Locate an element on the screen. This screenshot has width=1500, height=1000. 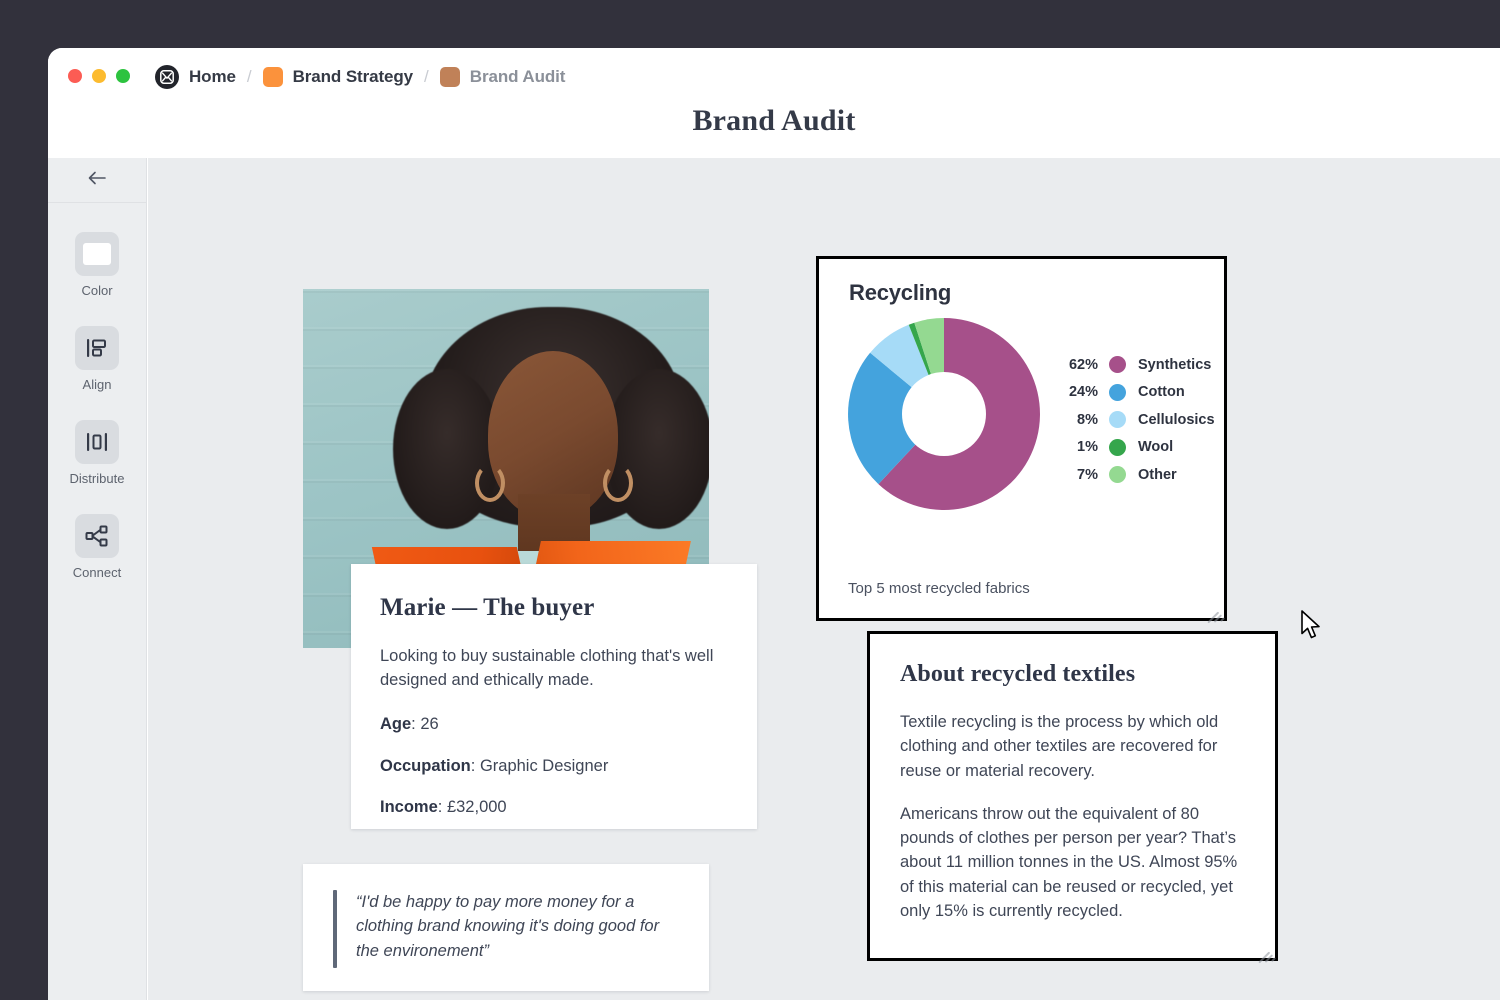
breadcrumb: Home / Brand Strategy / Brand Audit is located at coordinates (360, 77).